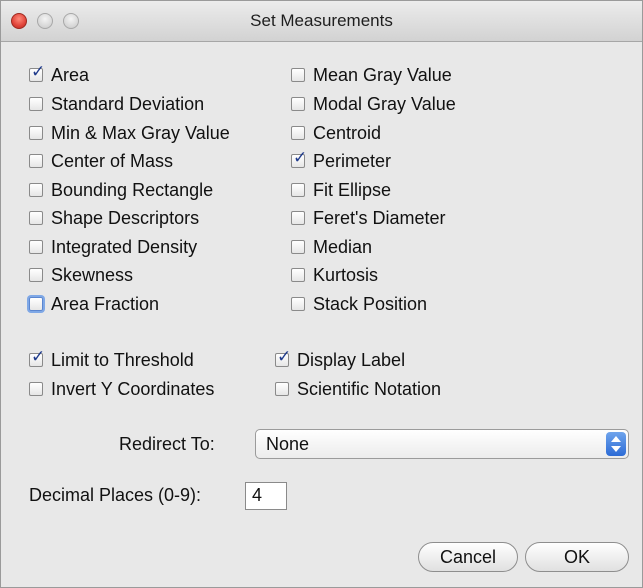  I want to click on checkbox-modal-gray-value: Modal Gray Value, so click(373, 104).